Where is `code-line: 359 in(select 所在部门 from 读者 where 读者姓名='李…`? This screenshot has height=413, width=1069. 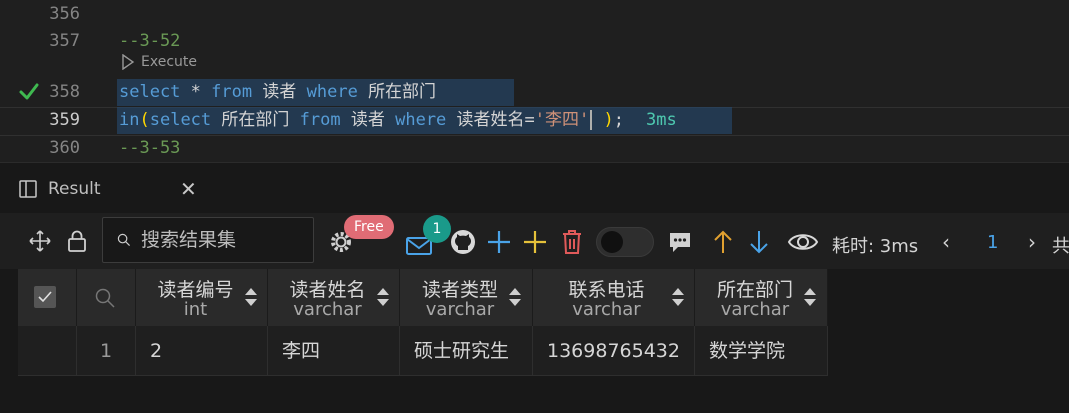
code-line: 359 in(select 所在部门 from 读者 where 读者姓名='李… is located at coordinates (534, 120).